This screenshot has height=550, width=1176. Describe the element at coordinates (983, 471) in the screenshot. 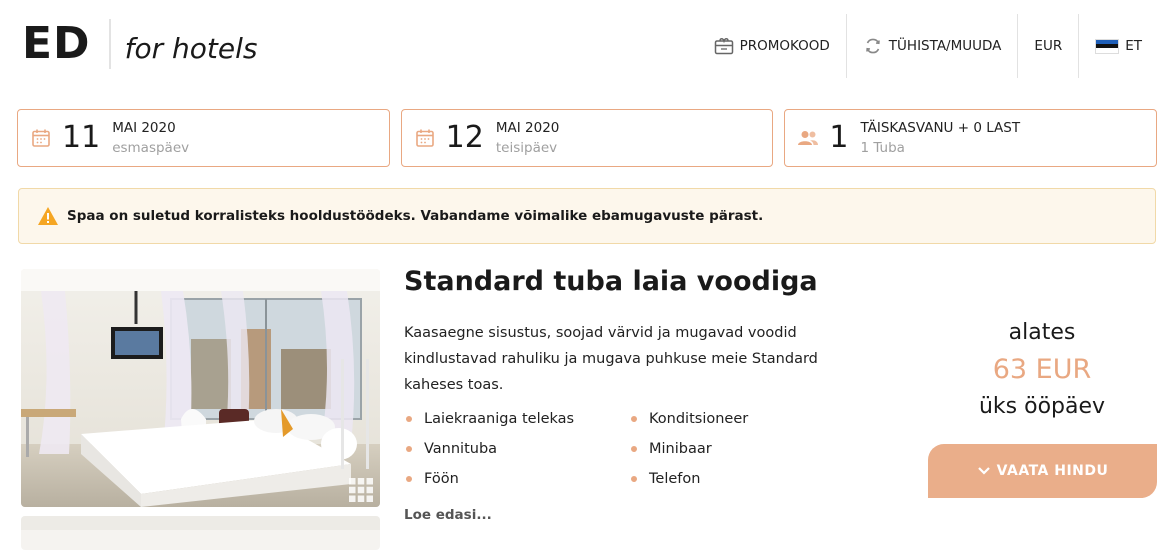

I see `chevron-down-icon` at that location.